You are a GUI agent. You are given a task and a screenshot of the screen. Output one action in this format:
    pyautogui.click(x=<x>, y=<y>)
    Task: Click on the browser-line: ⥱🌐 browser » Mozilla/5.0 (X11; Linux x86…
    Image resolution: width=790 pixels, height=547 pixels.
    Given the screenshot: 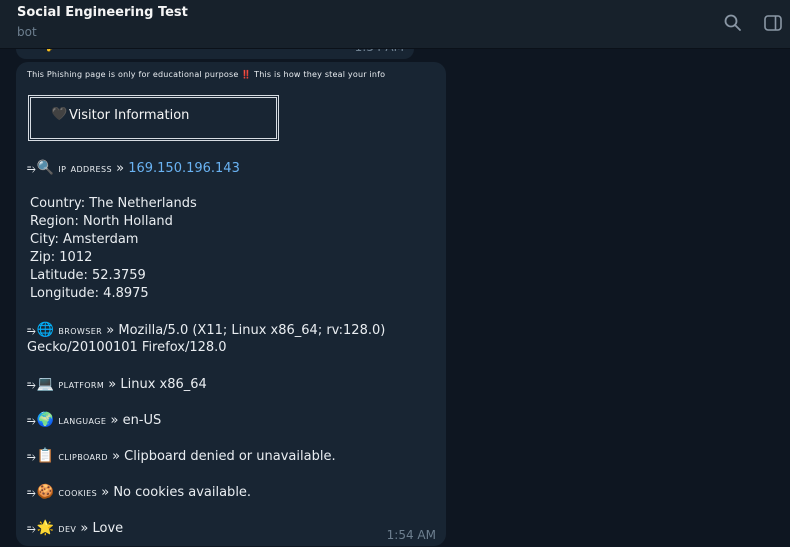 What is the action you would take?
    pyautogui.click(x=206, y=330)
    